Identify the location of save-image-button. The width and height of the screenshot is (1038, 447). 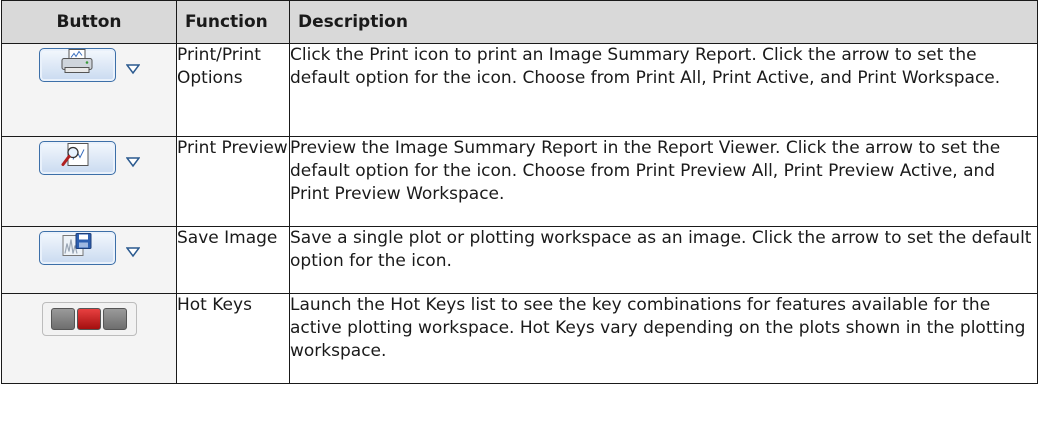
(77, 248).